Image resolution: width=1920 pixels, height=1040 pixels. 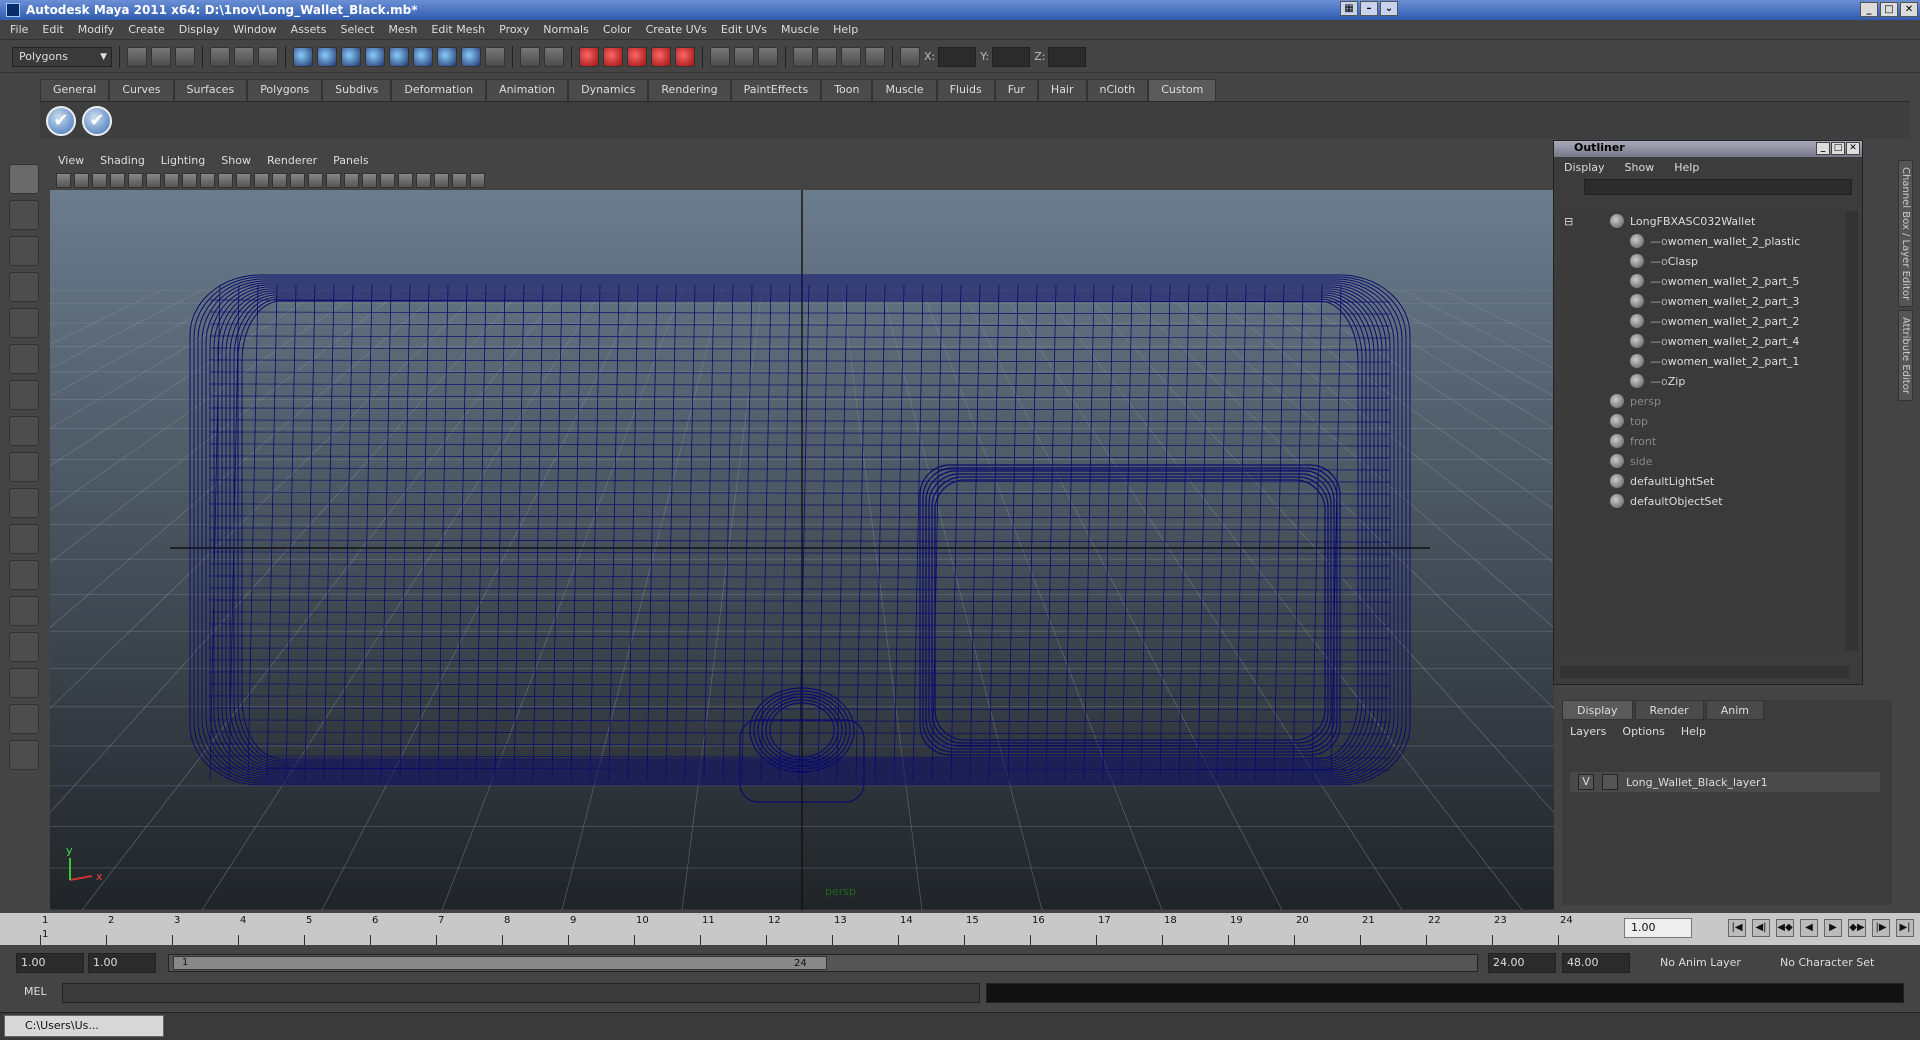 What do you see at coordinates (375, 56) in the screenshot?
I see `mask-surfaces-icon` at bounding box center [375, 56].